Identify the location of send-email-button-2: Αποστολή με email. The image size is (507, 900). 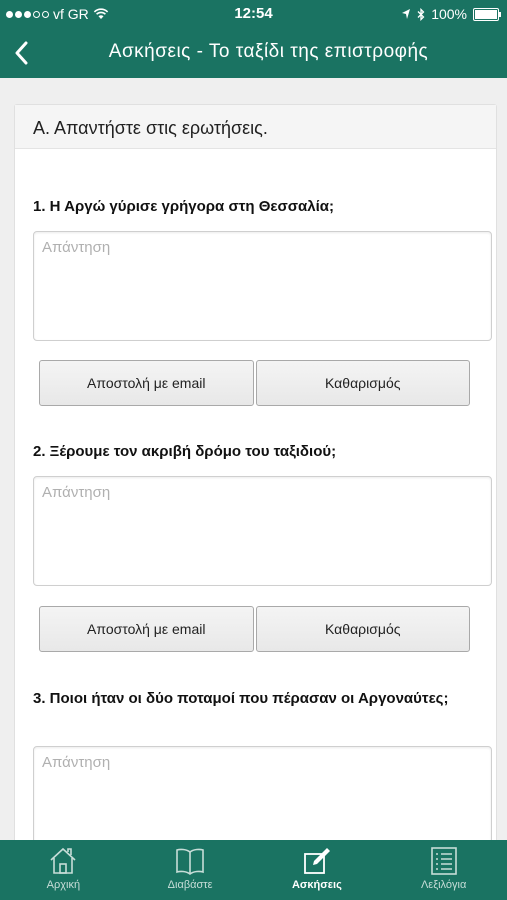
(146, 629).